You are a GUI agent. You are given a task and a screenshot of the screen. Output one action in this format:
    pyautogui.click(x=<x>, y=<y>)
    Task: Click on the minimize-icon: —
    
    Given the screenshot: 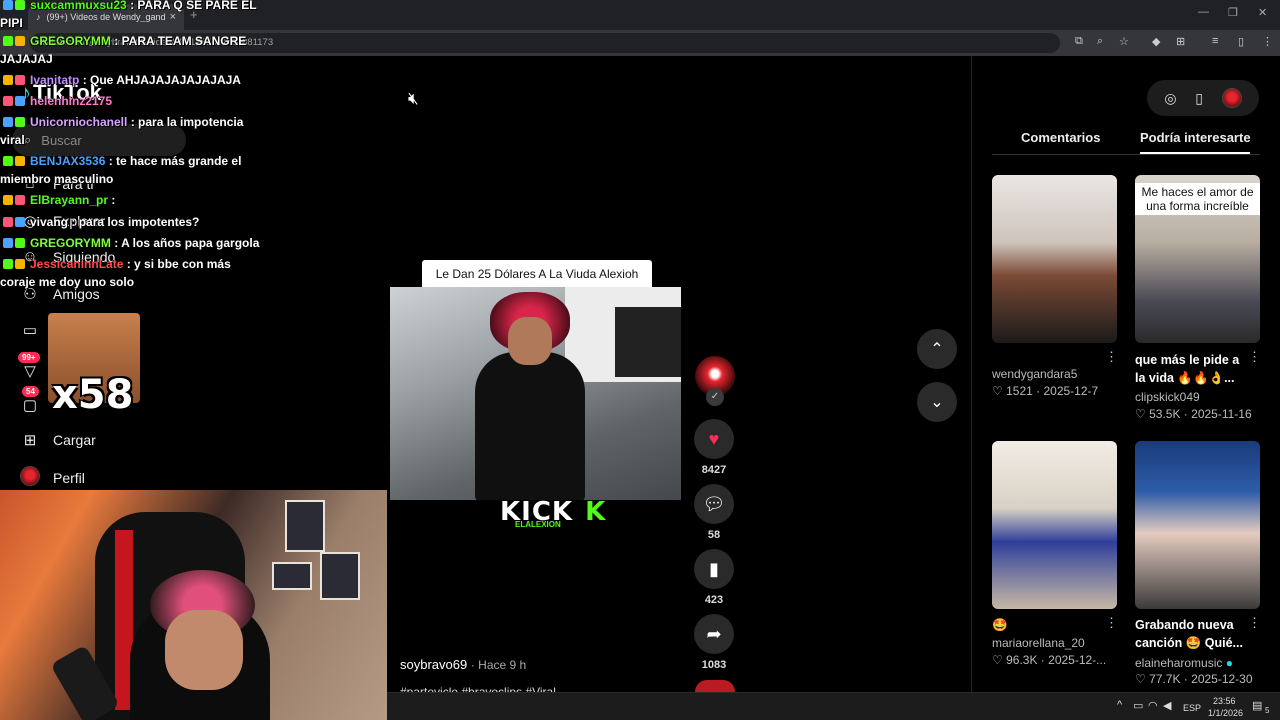 What is the action you would take?
    pyautogui.click(x=1203, y=12)
    